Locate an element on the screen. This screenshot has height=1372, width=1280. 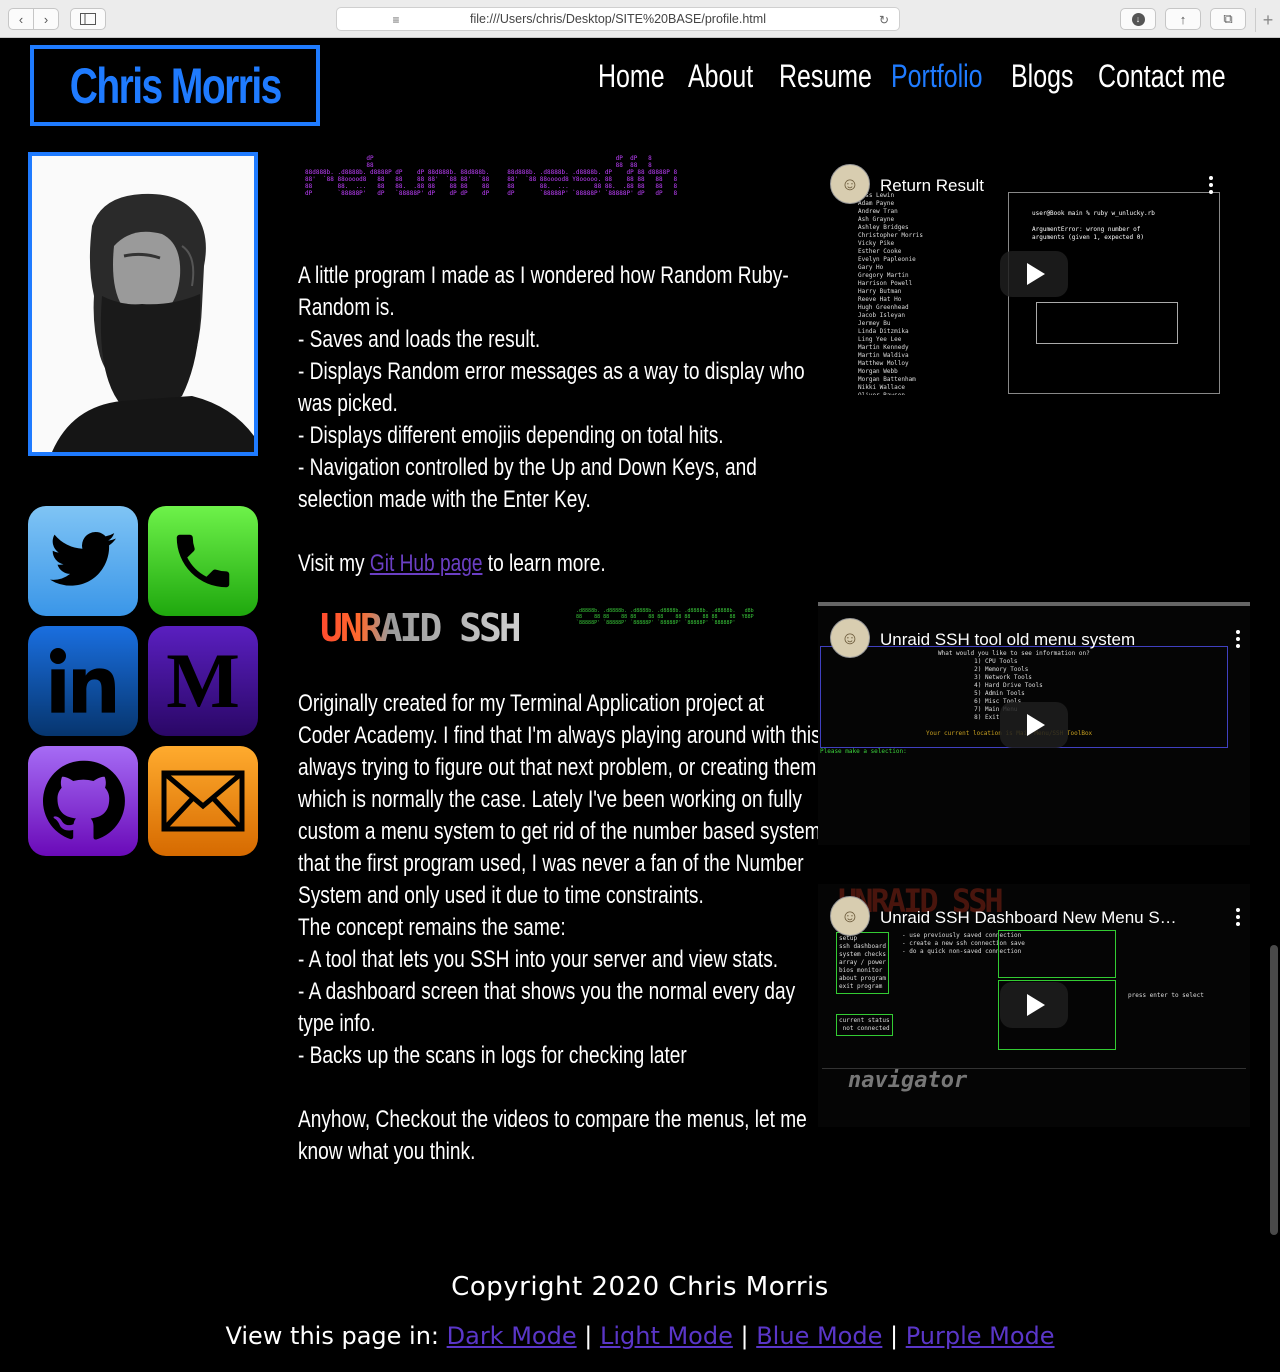
text-line: selection made with the Enter Key. is located at coordinates (444, 499).